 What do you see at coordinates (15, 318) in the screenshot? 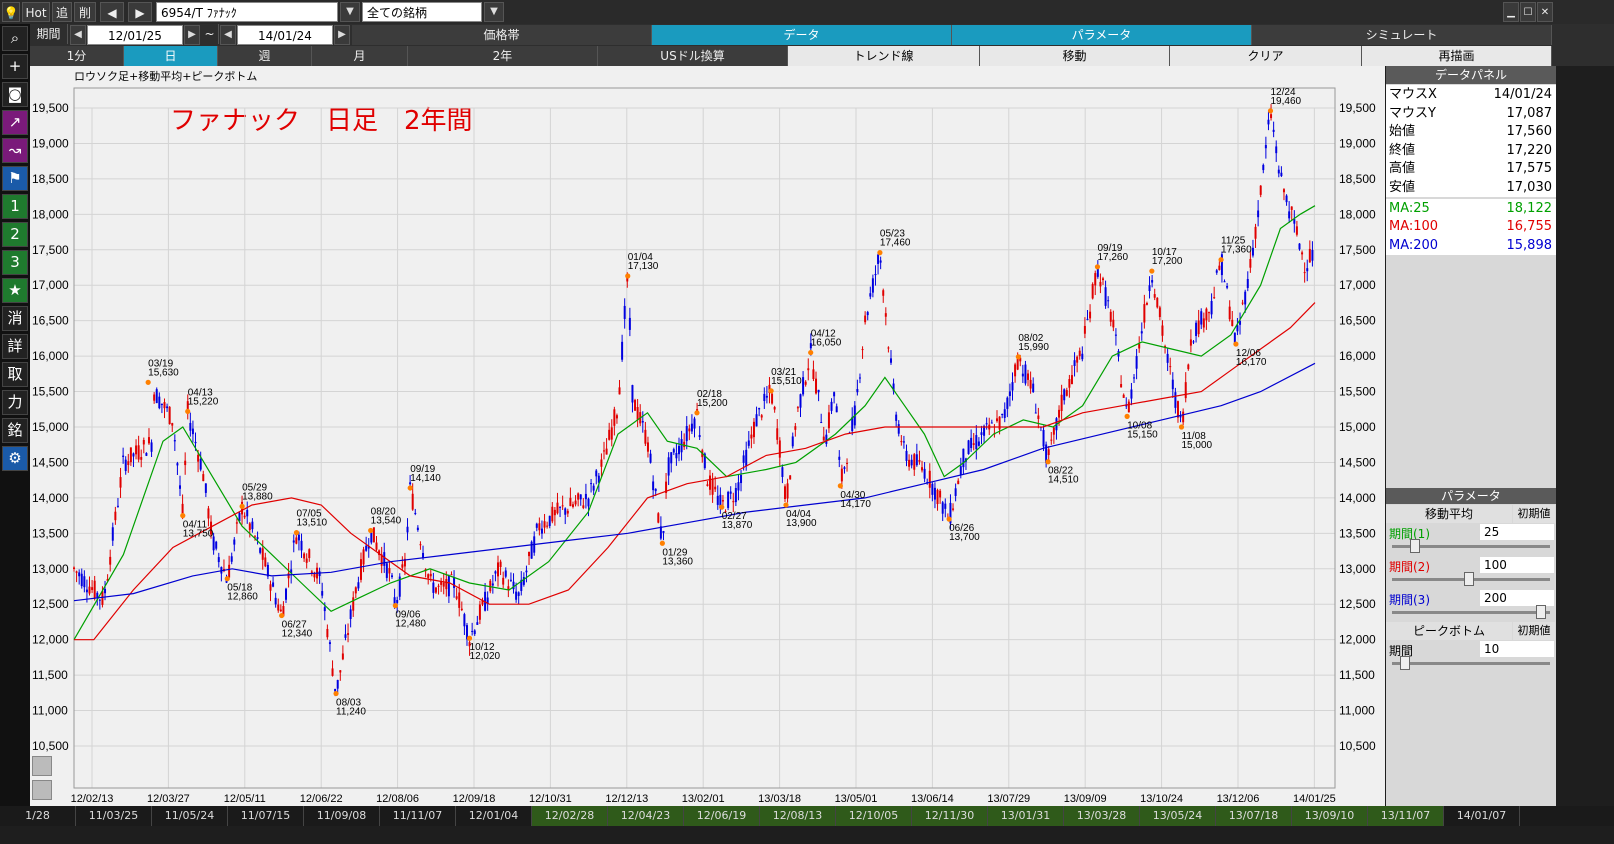
I see `tool-erase-button: 消` at bounding box center [15, 318].